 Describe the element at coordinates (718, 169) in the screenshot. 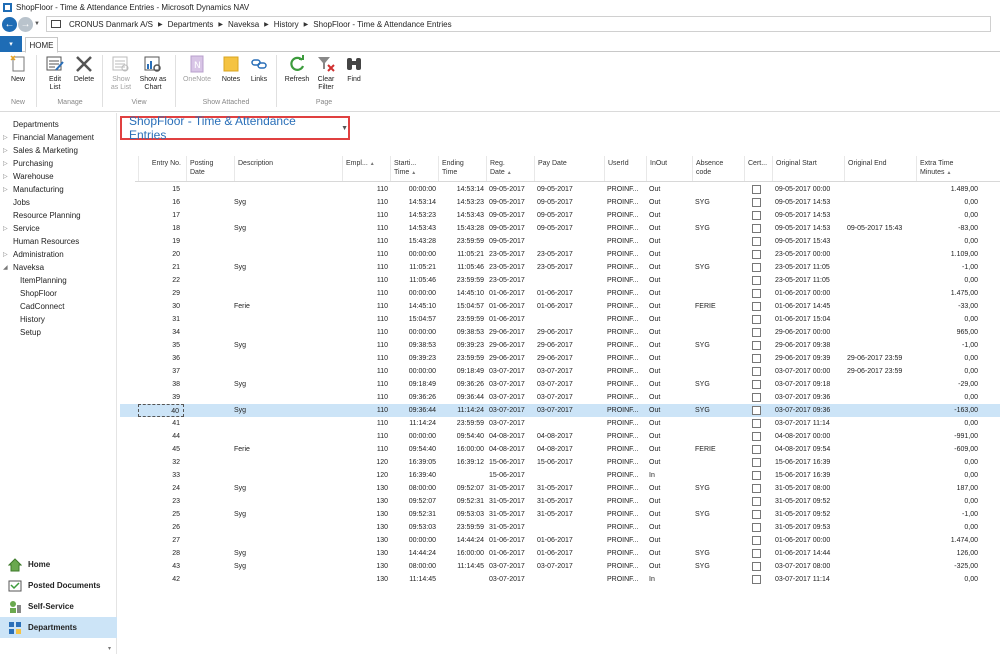

I see `col-header-absence-code: Absence code` at that location.